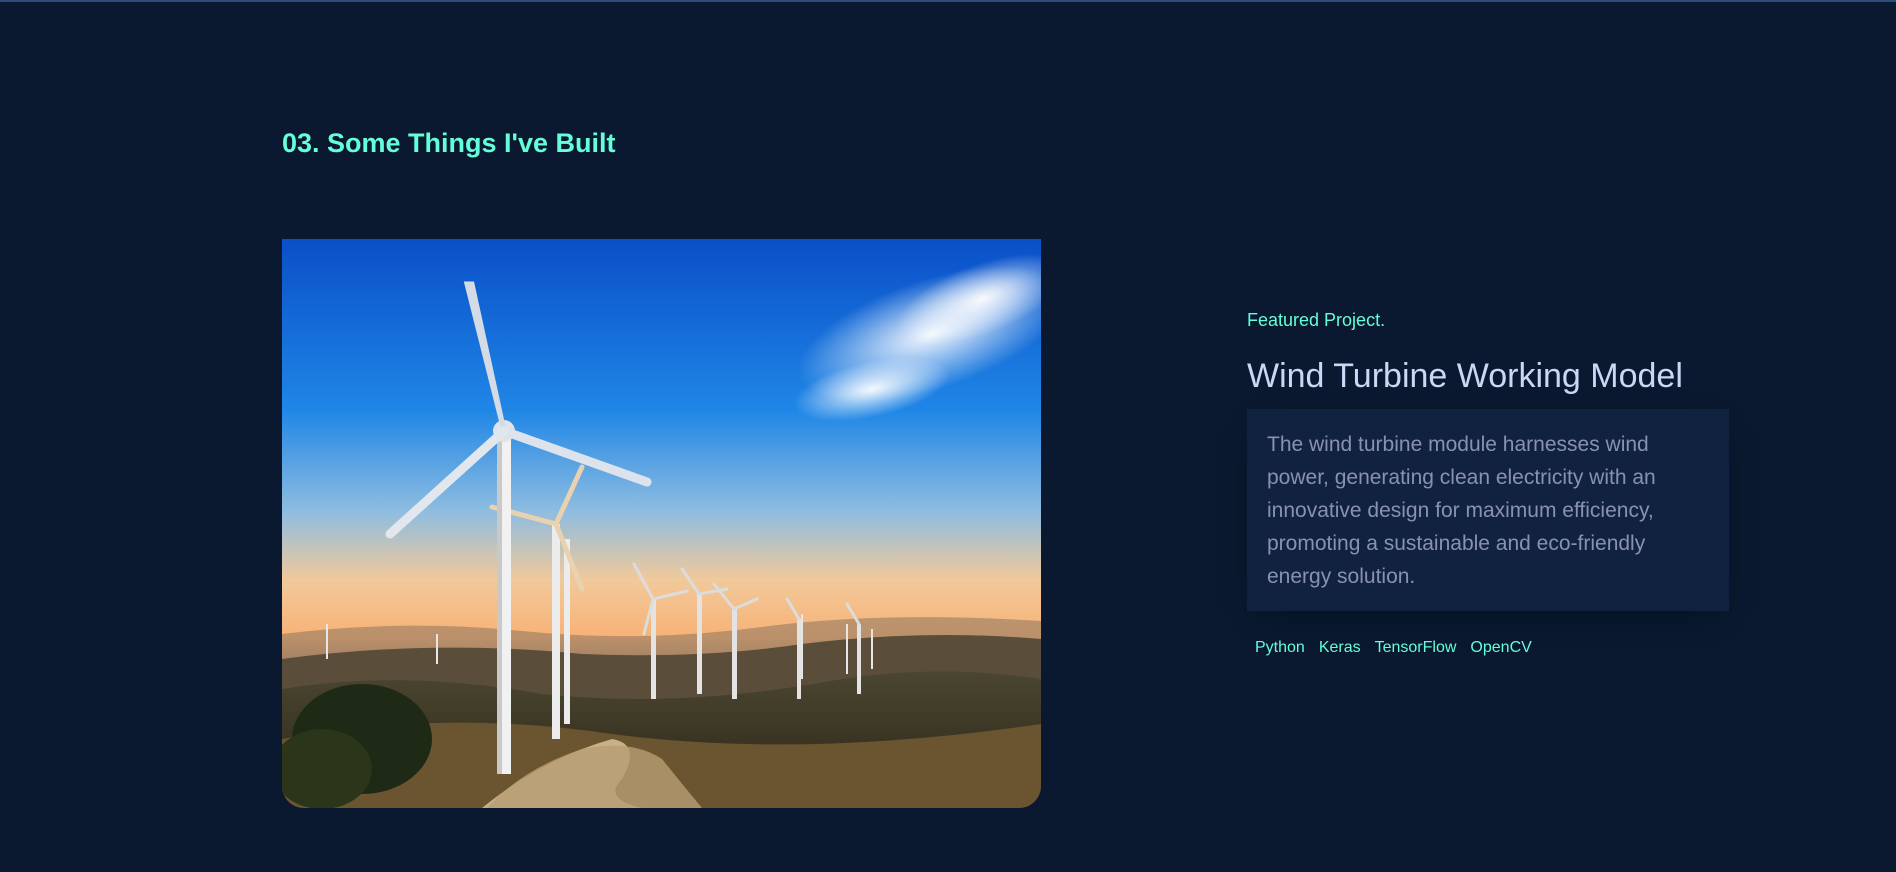 The image size is (1896, 872). What do you see at coordinates (1339, 647) in the screenshot?
I see `tech-item: Keras` at bounding box center [1339, 647].